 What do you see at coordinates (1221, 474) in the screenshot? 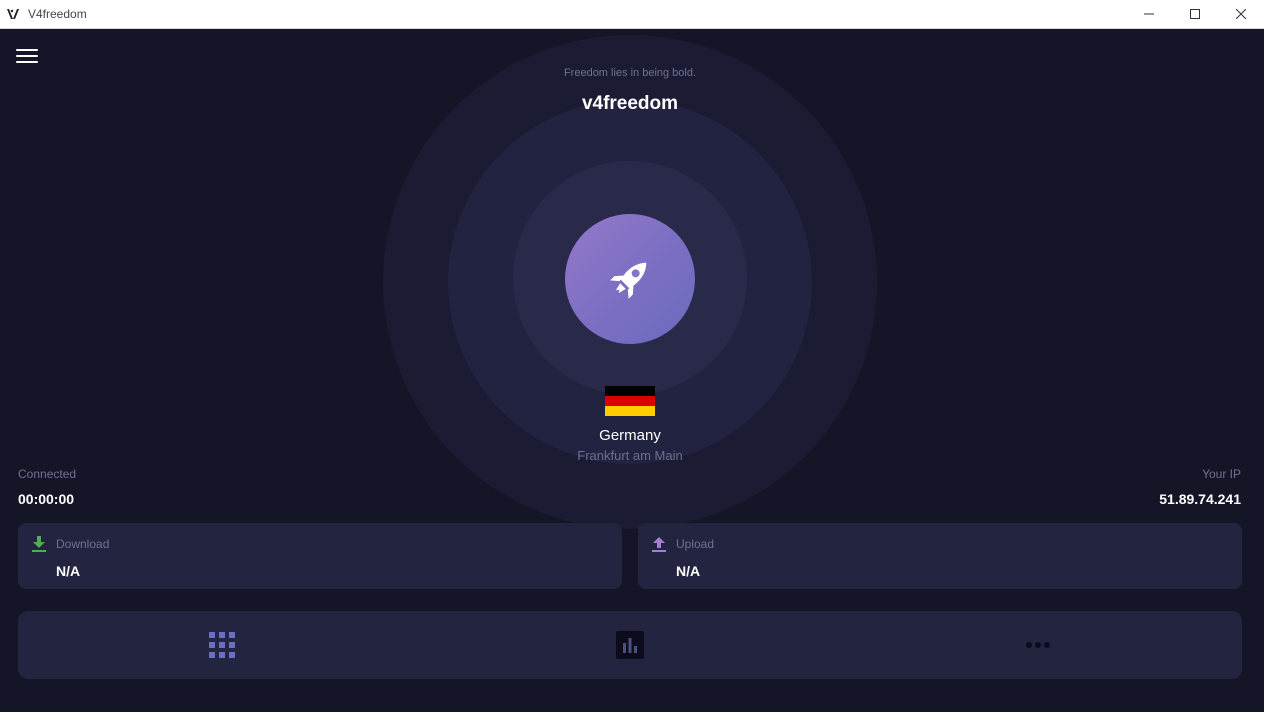
I see `ip-label: Your IP` at bounding box center [1221, 474].